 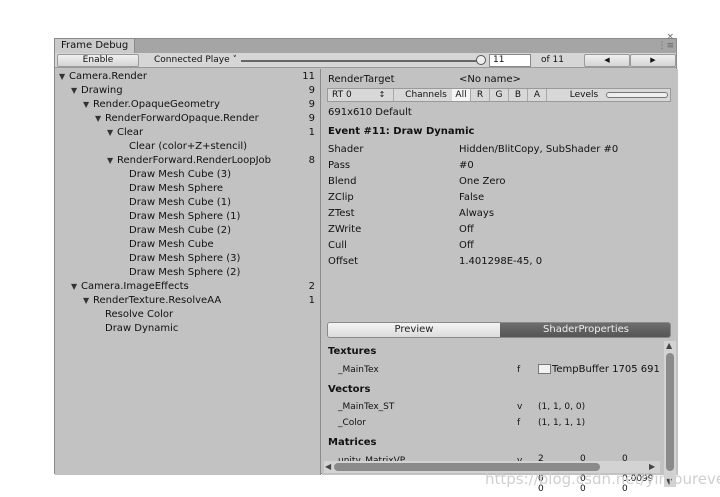 What do you see at coordinates (171, 244) in the screenshot?
I see `tree-item-label: Draw Mesh Cube` at bounding box center [171, 244].